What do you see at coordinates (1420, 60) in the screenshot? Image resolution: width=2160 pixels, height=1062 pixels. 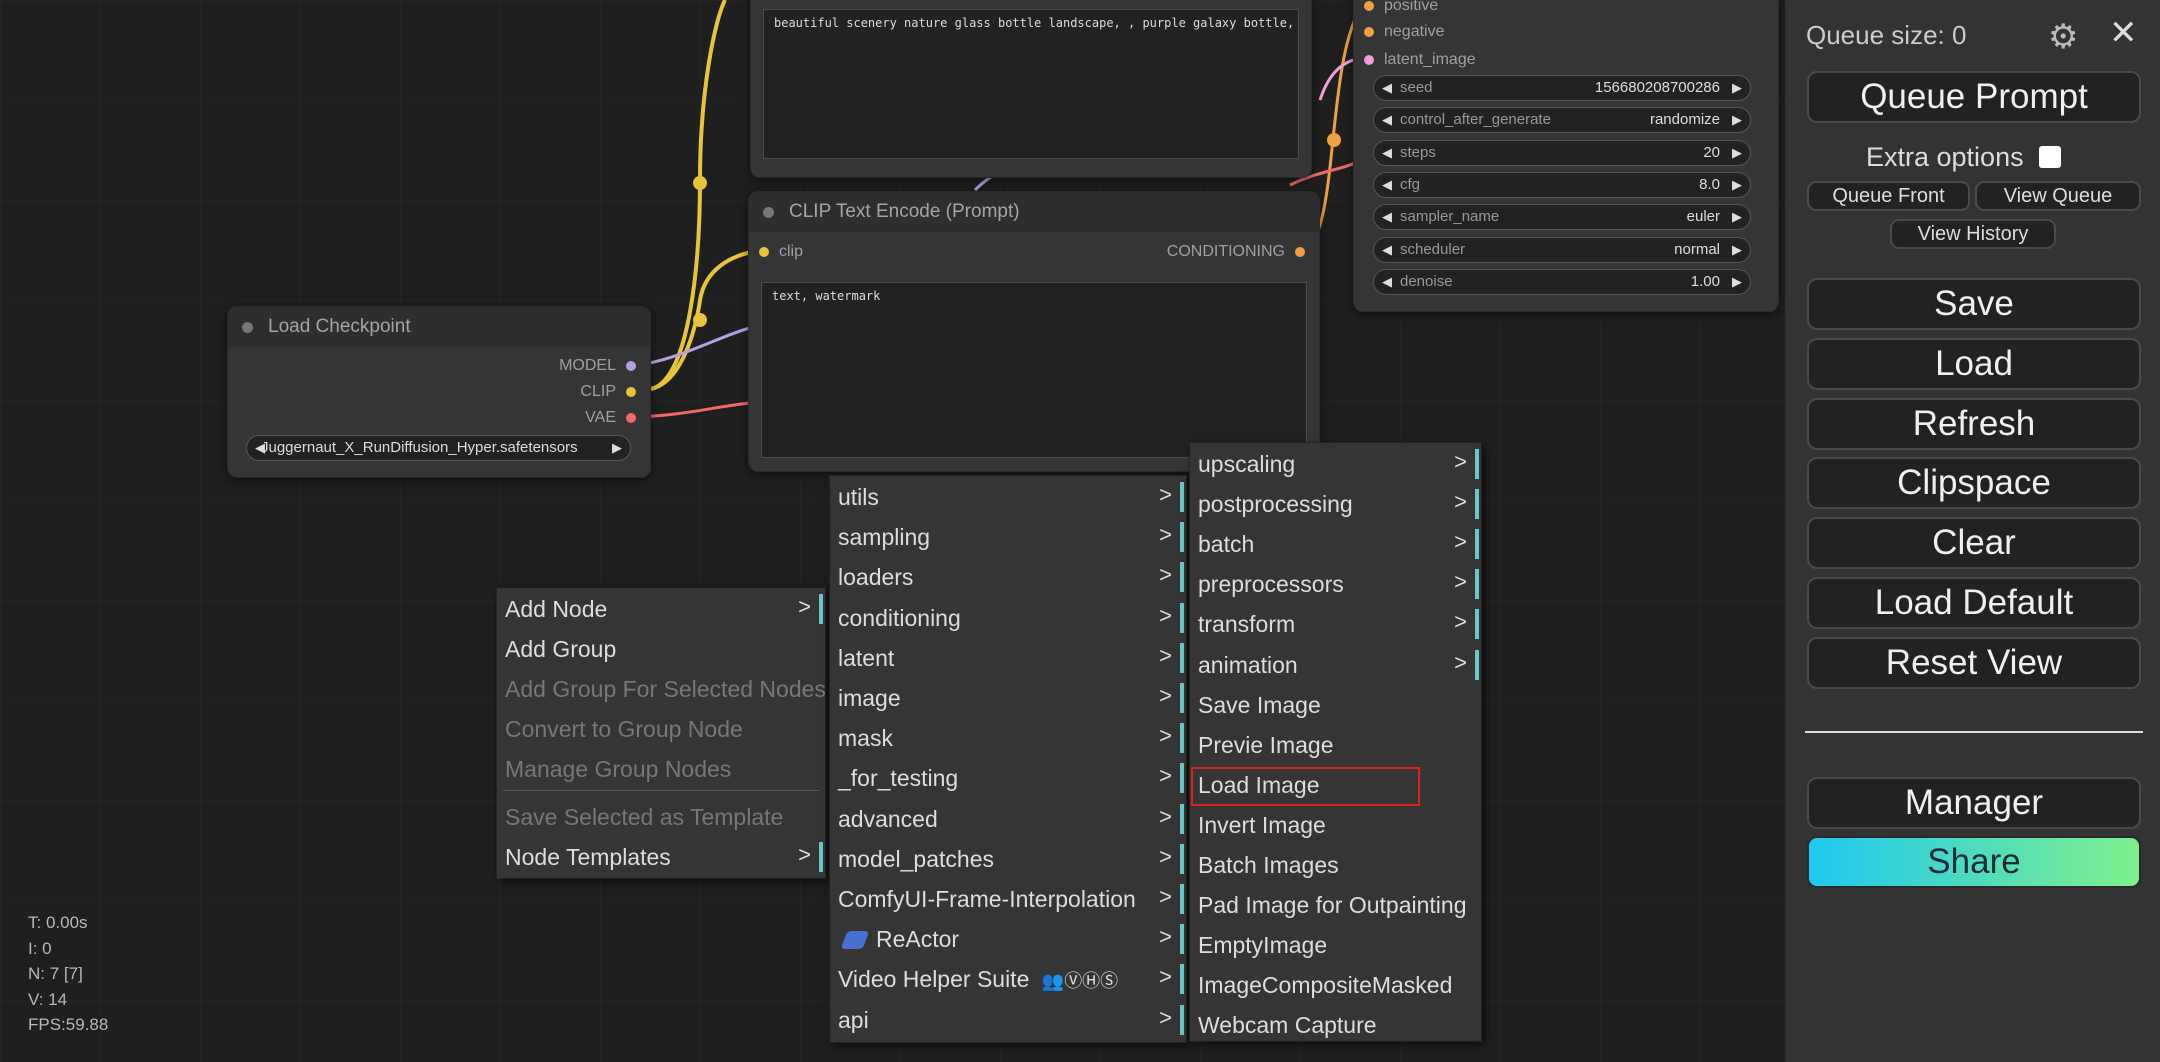 I see `latent-input-slot: latent_image` at bounding box center [1420, 60].